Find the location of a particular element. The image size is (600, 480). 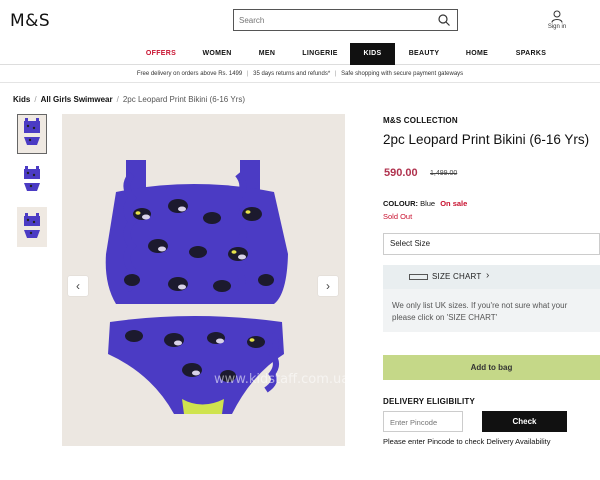

check-button: Check is located at coordinates (524, 421).